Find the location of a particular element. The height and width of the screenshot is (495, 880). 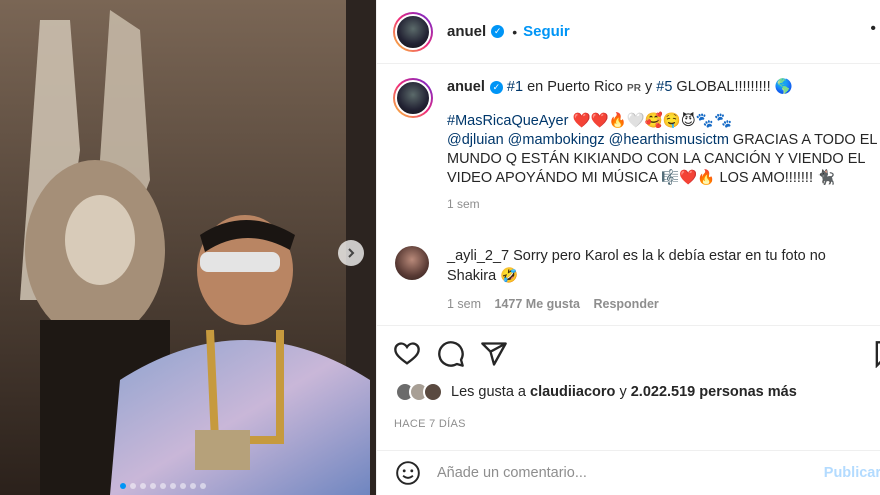

action-bar is located at coordinates (628, 353).